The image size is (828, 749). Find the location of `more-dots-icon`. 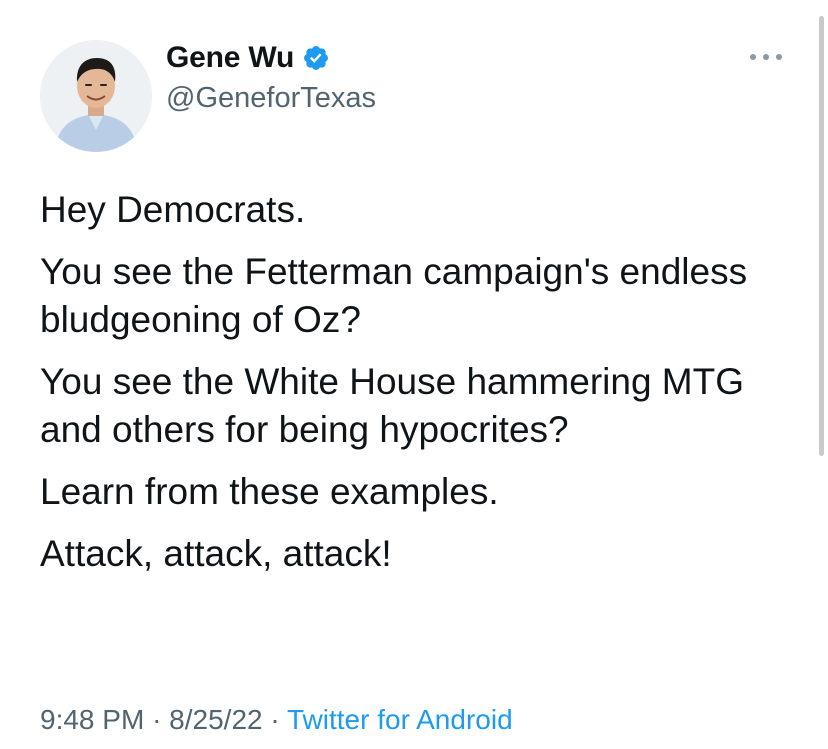

more-dots-icon is located at coordinates (766, 57).